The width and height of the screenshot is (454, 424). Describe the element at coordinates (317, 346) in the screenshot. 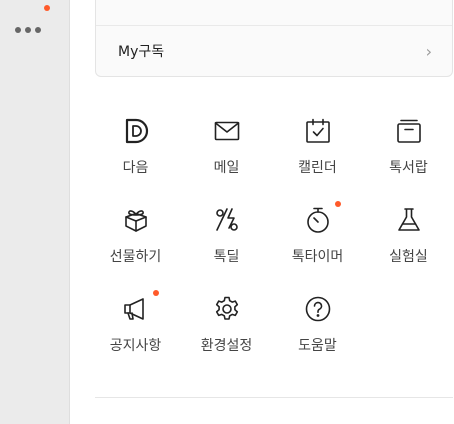

I see `app-label: 도움말` at that location.